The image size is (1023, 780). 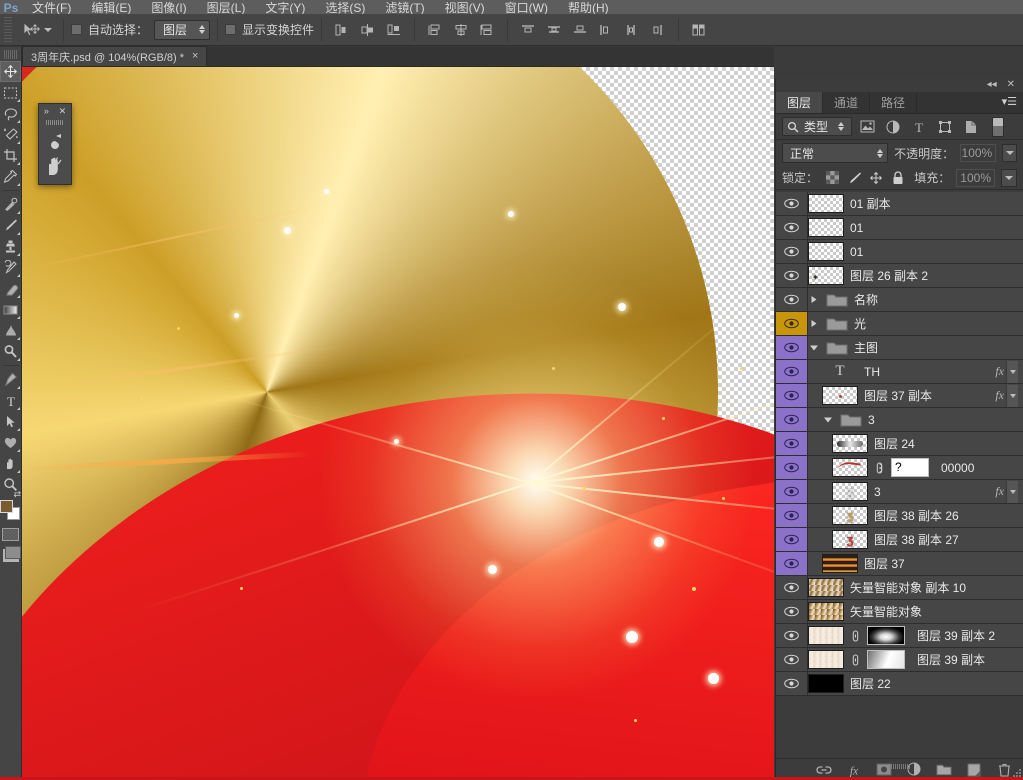 What do you see at coordinates (835, 153) in the screenshot?
I see `blend-mode-dropdown: 正常` at bounding box center [835, 153].